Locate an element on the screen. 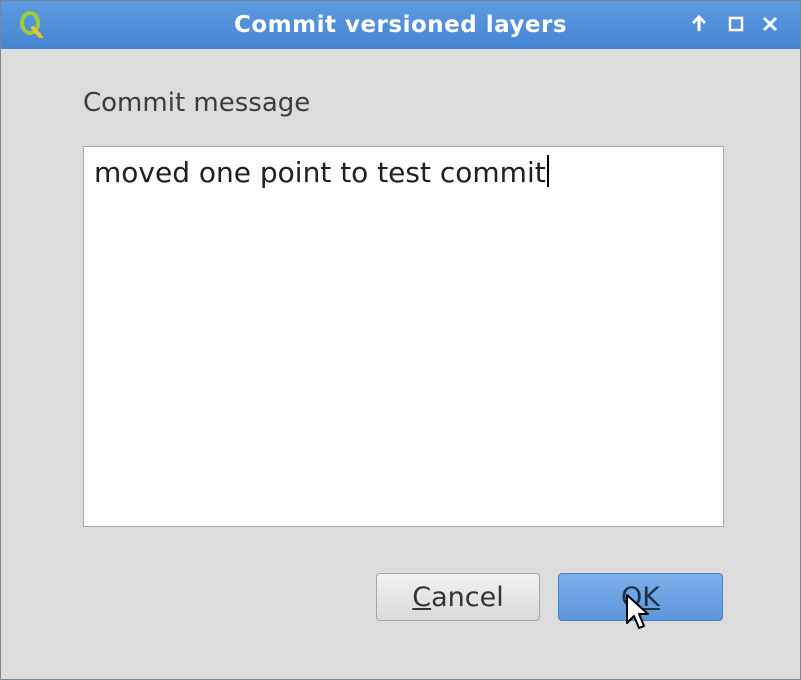 This screenshot has width=801, height=680. cancel-button: Cancel is located at coordinates (458, 597).